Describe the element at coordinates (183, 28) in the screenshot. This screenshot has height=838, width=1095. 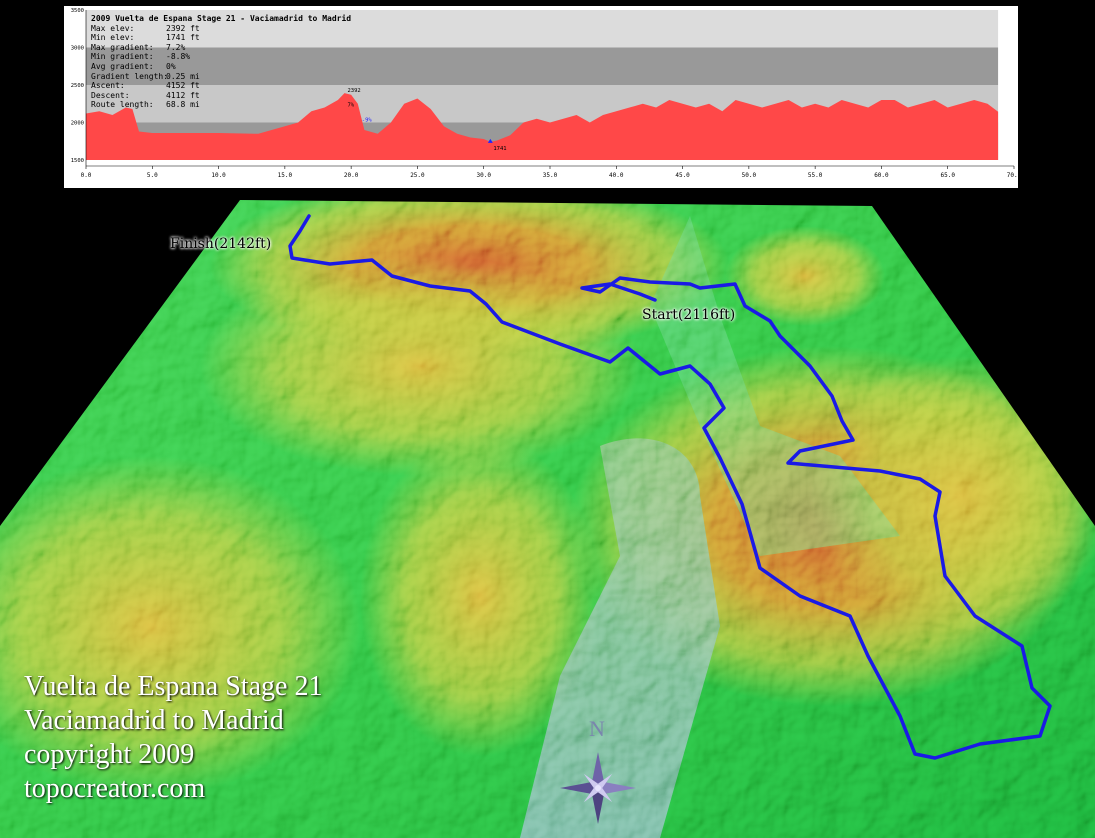
I see `stat-value: 2392 ft` at that location.